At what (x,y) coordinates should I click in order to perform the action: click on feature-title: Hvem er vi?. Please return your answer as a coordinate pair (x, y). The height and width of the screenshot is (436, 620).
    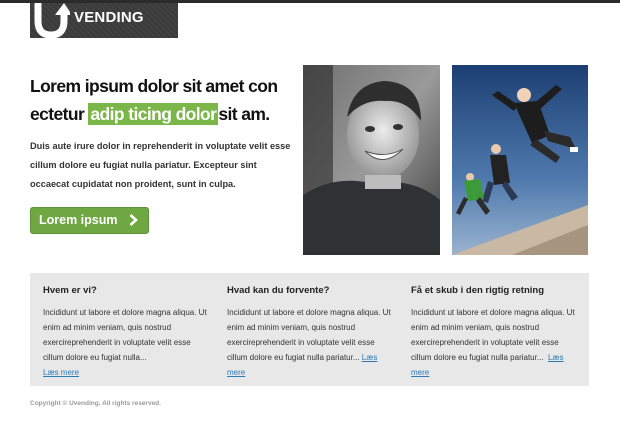
    Looking at the image, I should click on (70, 290).